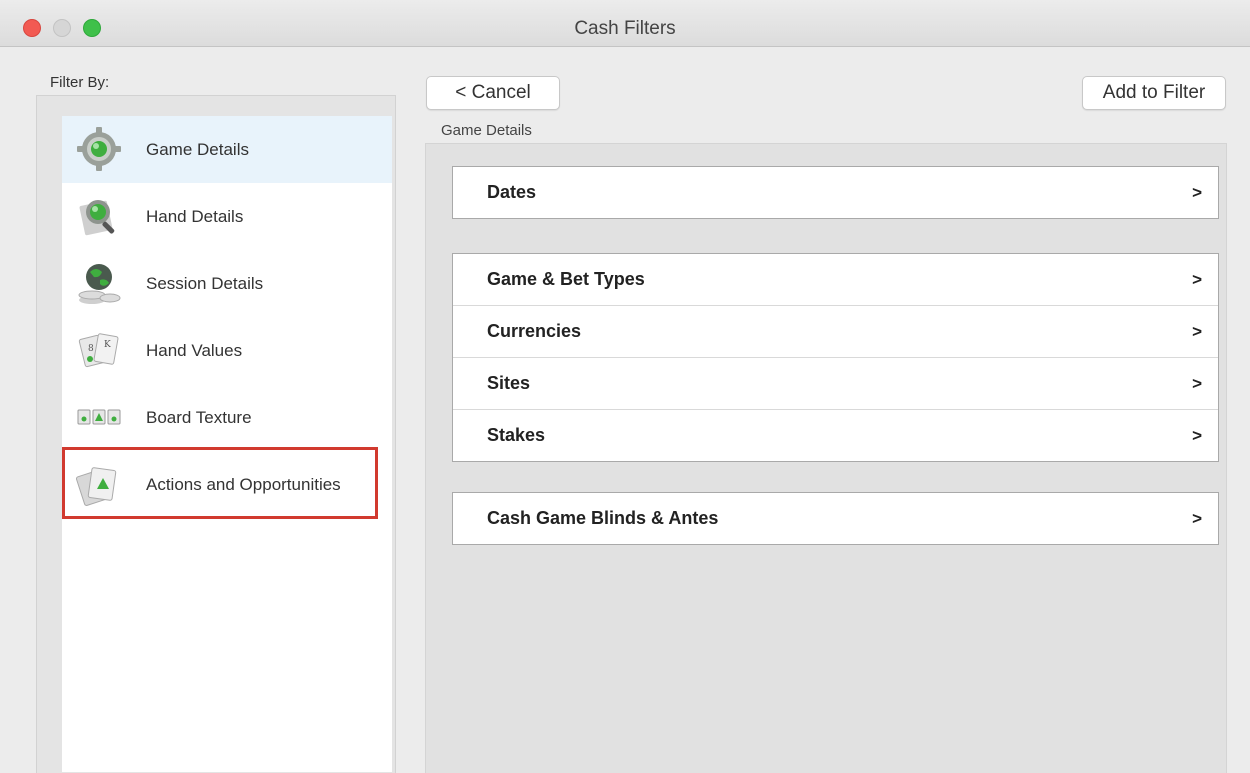 Image resolution: width=1250 pixels, height=773 pixels. I want to click on filter-row-label: Stakes, so click(516, 435).